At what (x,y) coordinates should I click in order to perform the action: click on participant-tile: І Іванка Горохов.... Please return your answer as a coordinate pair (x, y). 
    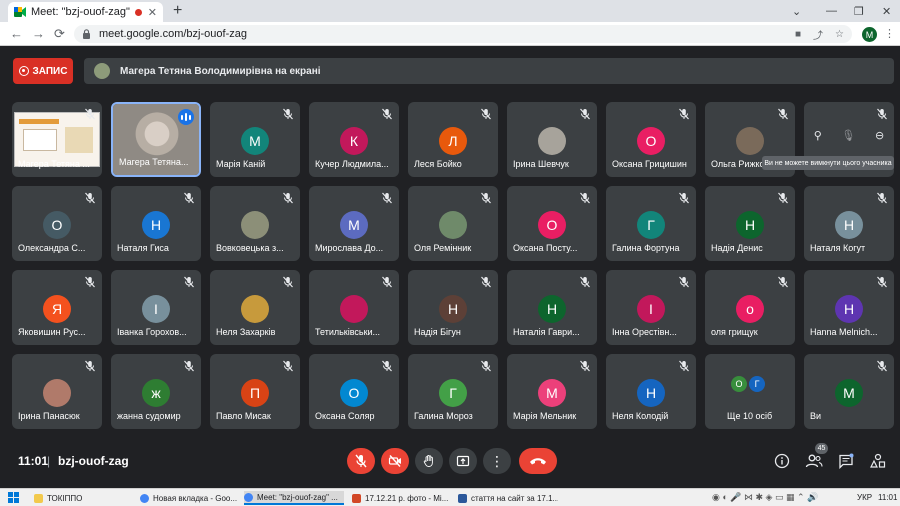
    Looking at the image, I should click on (156, 307).